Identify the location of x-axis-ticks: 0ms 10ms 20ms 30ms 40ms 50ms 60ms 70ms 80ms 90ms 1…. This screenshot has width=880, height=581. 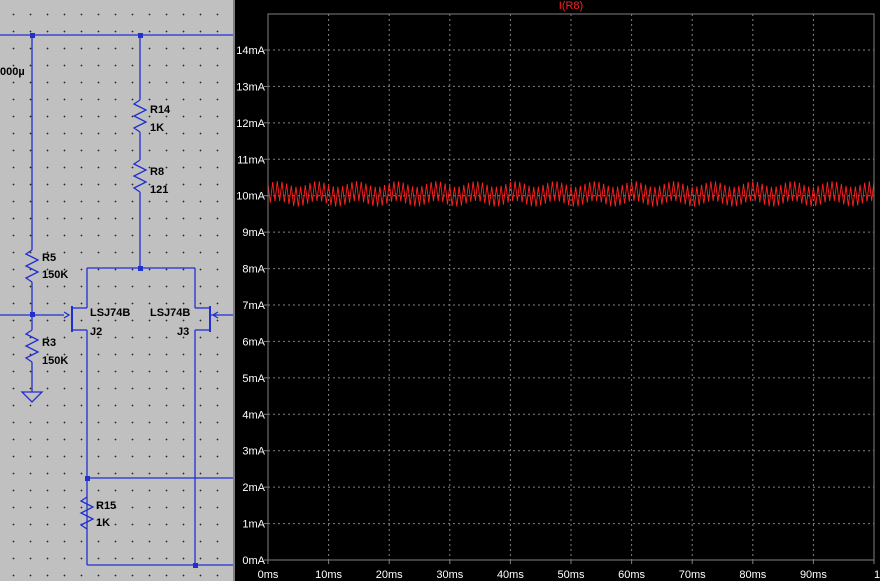
(569, 570).